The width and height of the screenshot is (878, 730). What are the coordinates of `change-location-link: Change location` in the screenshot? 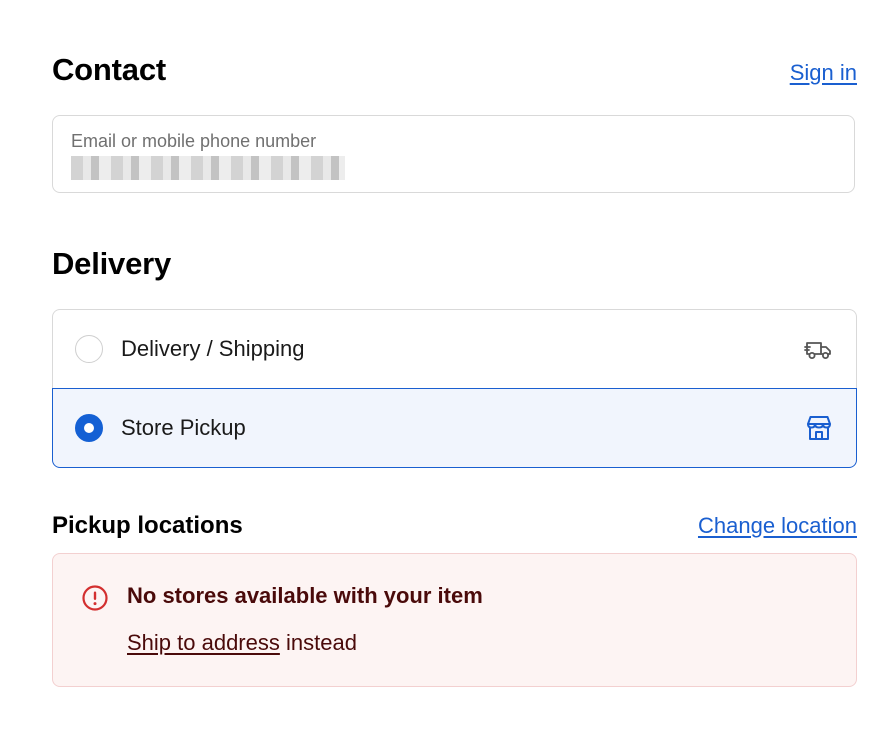 It's located at (777, 526).